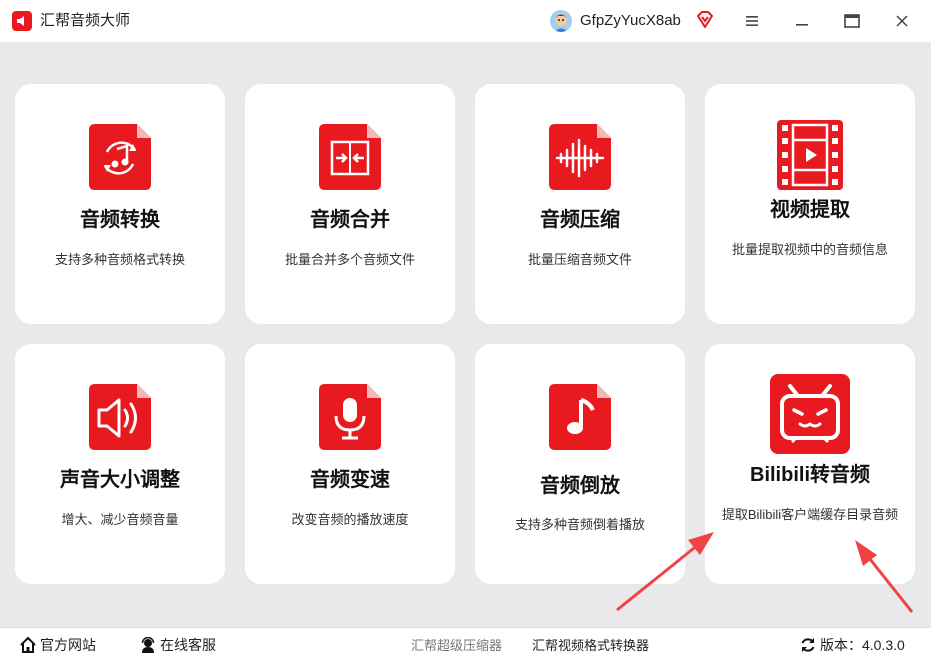 The image size is (931, 660). Describe the element at coordinates (120, 220) in the screenshot. I see `card-title: 音频转换` at that location.